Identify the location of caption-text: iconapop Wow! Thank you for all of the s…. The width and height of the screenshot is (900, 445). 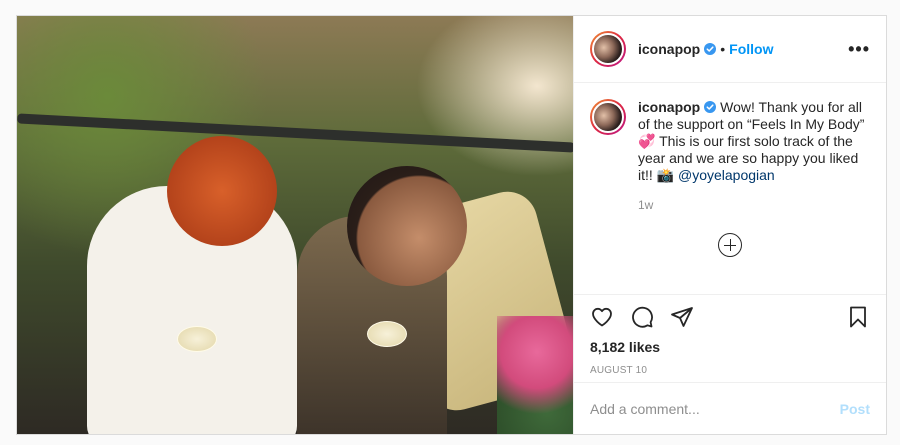
(754, 141).